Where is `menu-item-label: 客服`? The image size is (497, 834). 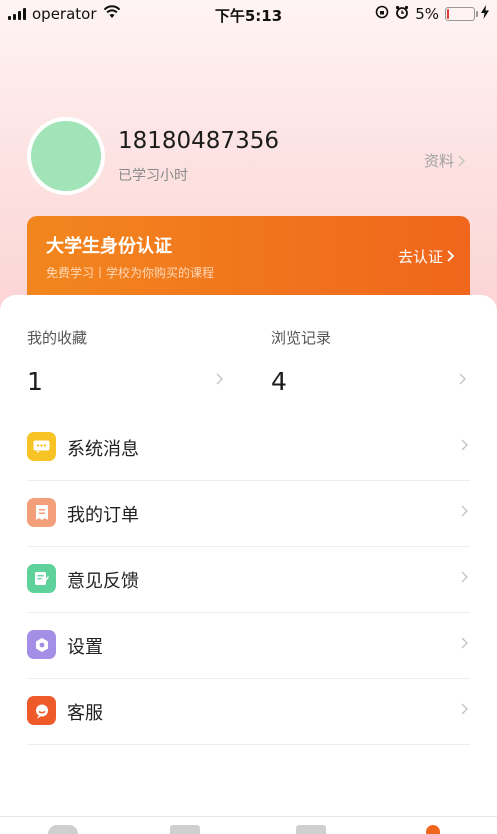
menu-item-label: 客服 is located at coordinates (85, 713).